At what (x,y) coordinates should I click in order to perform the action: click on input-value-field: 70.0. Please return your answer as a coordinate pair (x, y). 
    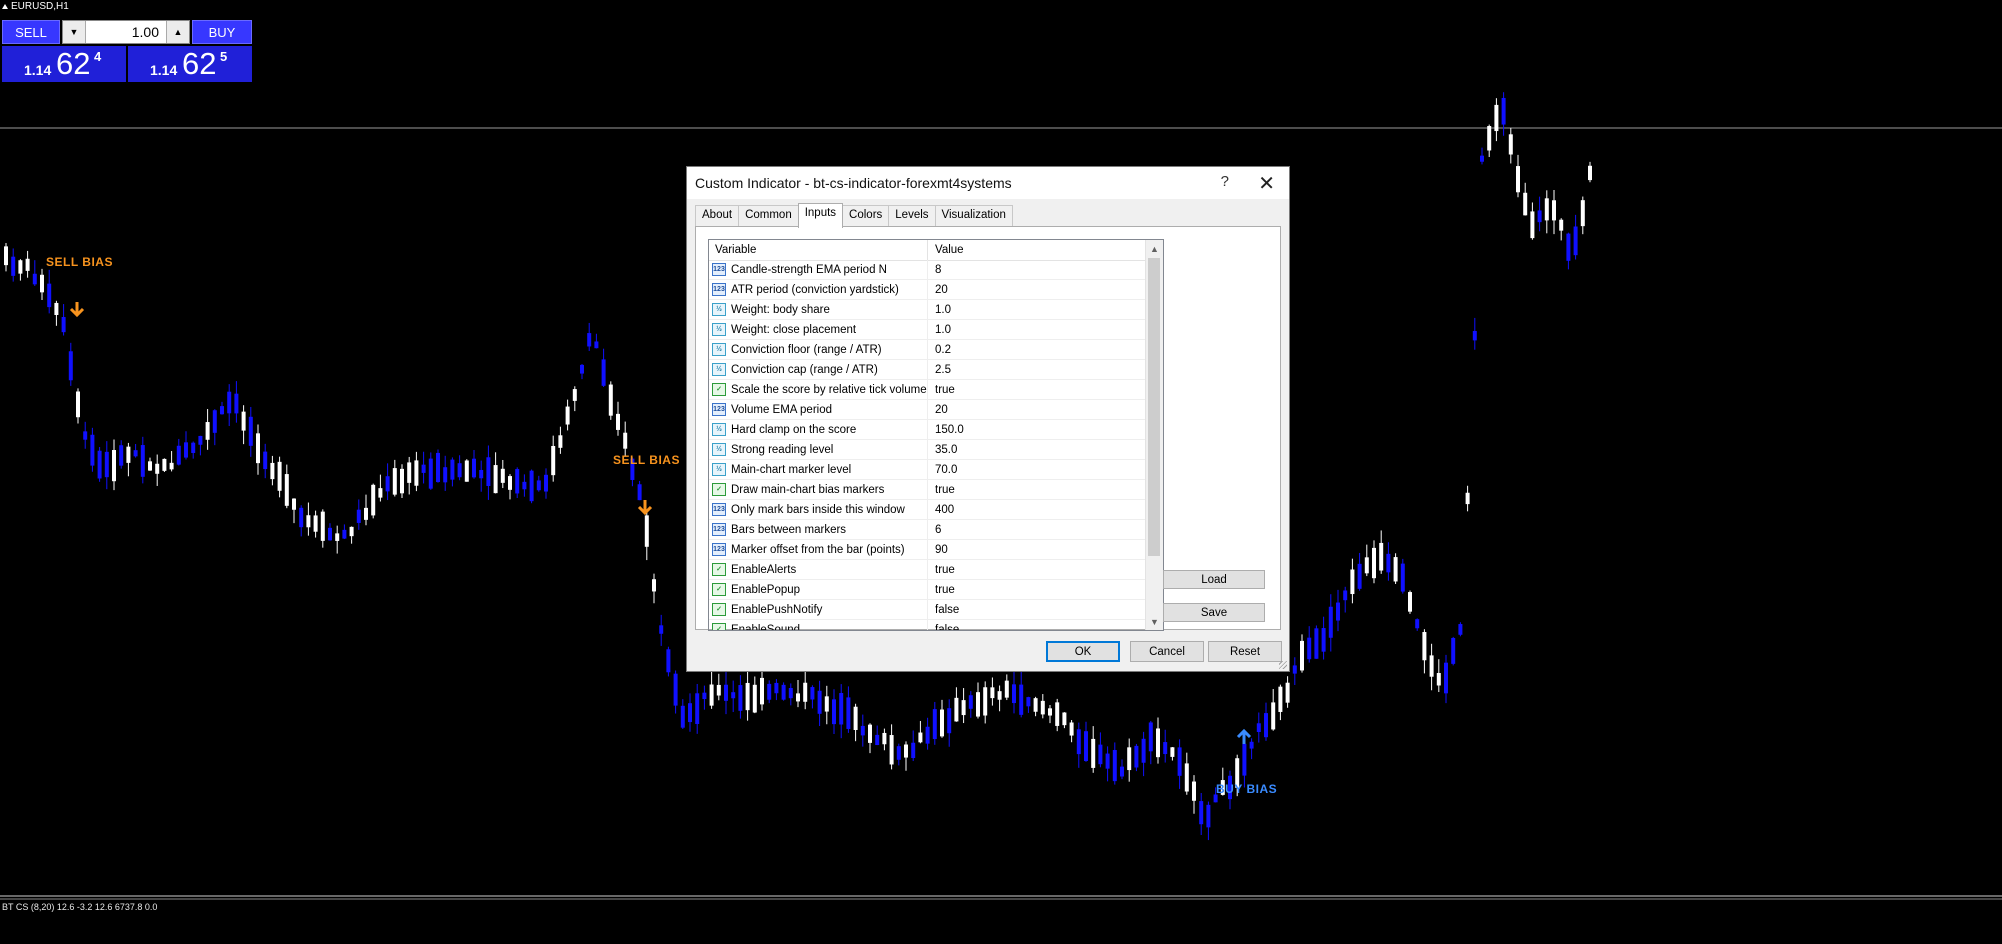
    Looking at the image, I should click on (946, 470).